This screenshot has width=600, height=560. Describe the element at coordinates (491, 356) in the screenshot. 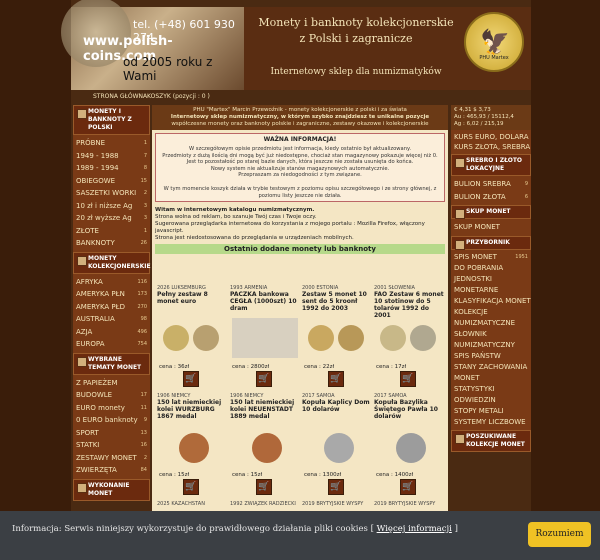

I see `sidebar-item: SPIS PAŃSTW` at that location.